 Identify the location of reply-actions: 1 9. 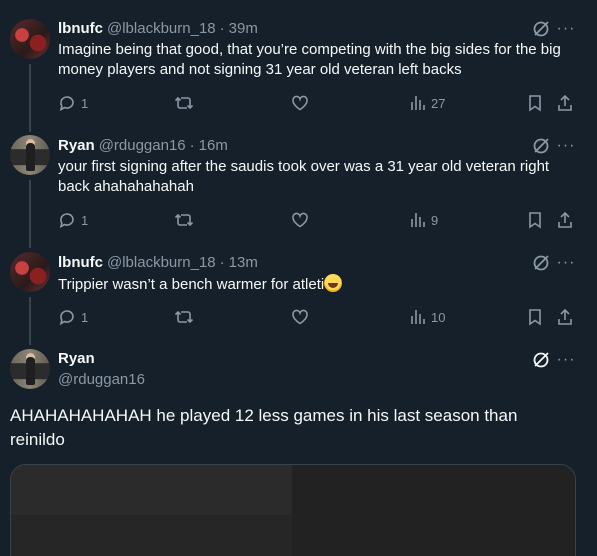
(318, 220).